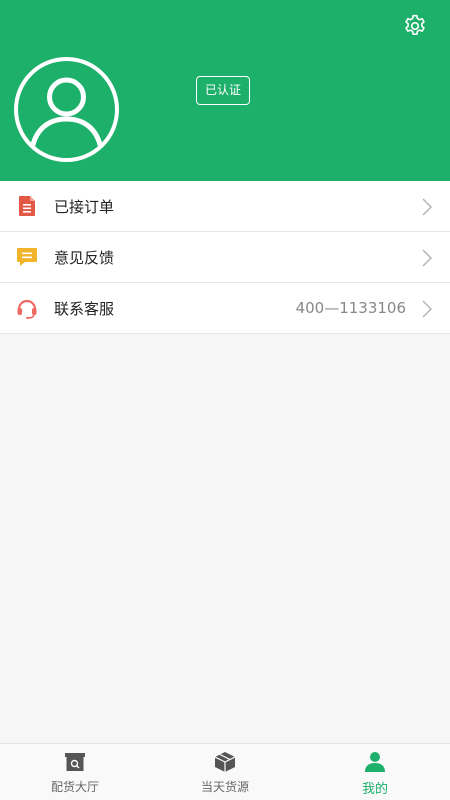  I want to click on nav-tab-dispatch-hall: 配货大厅, so click(75, 772).